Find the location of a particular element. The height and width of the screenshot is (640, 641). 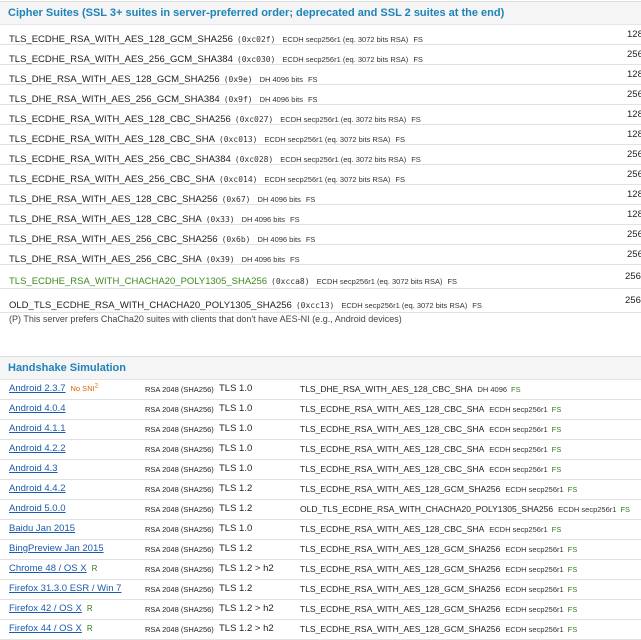

client-link: Android 5.0.0 is located at coordinates (37, 508).